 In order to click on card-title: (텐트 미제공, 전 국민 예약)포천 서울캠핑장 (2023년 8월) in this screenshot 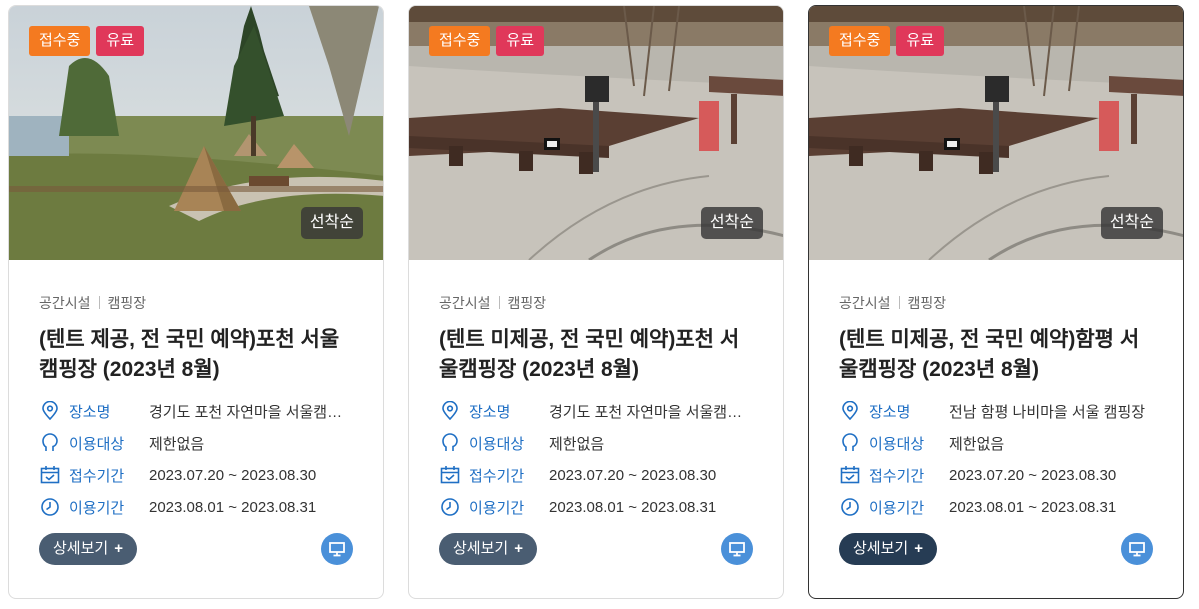, I will do `click(596, 355)`.